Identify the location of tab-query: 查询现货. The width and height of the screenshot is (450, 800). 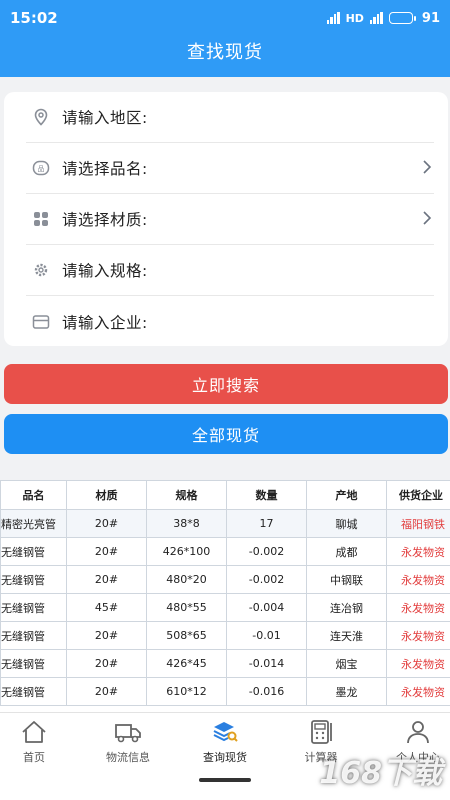
(225, 749).